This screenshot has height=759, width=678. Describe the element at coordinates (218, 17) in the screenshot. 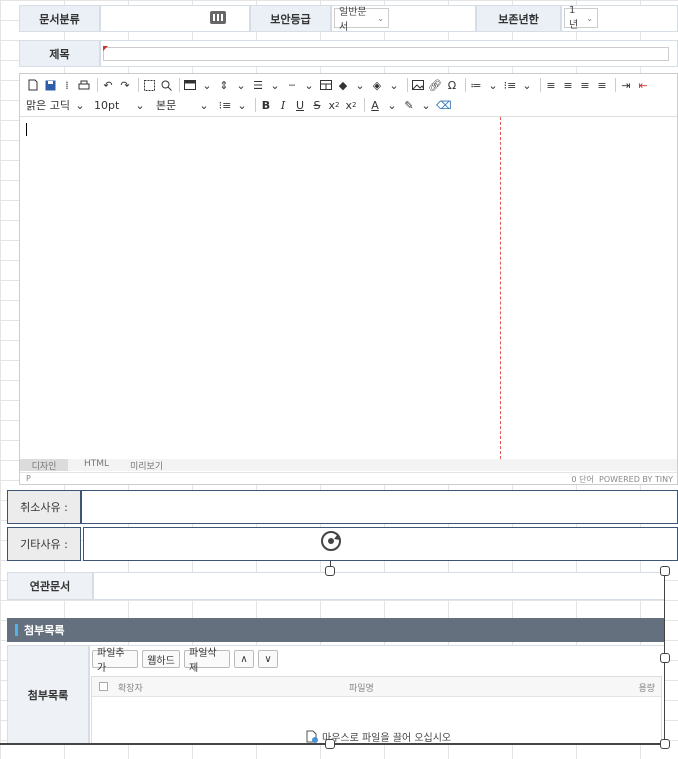

I see `grid-icon` at that location.